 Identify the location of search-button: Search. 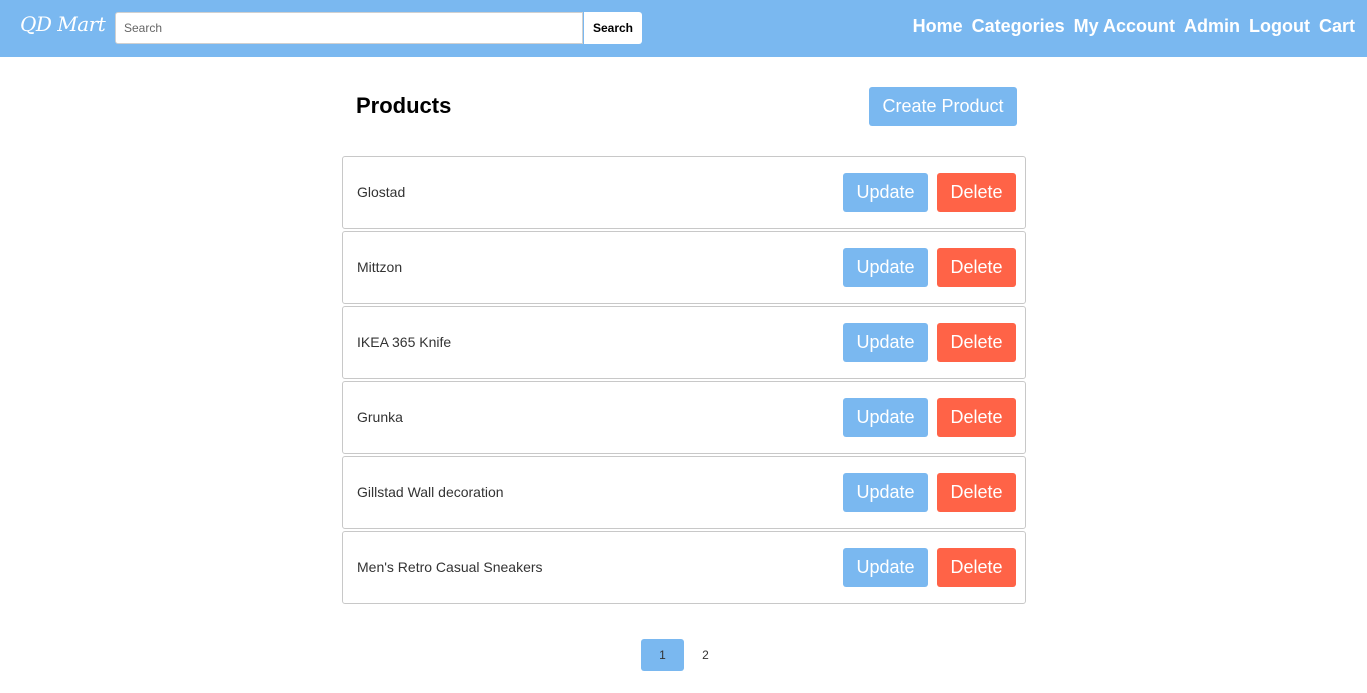
(613, 28).